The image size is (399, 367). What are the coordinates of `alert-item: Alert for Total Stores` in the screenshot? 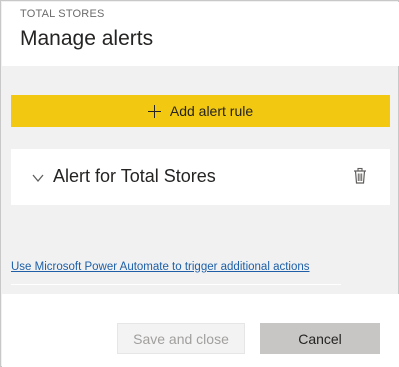 It's located at (200, 177).